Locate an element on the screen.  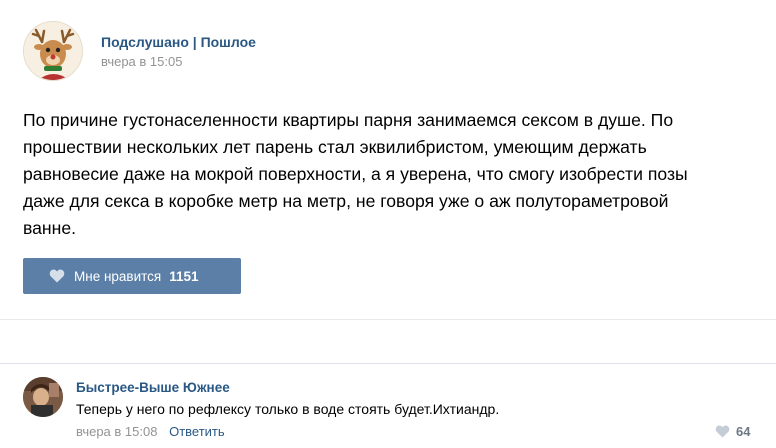
comment-author-name: Быстрее-Выше Южнее is located at coordinates (153, 387).